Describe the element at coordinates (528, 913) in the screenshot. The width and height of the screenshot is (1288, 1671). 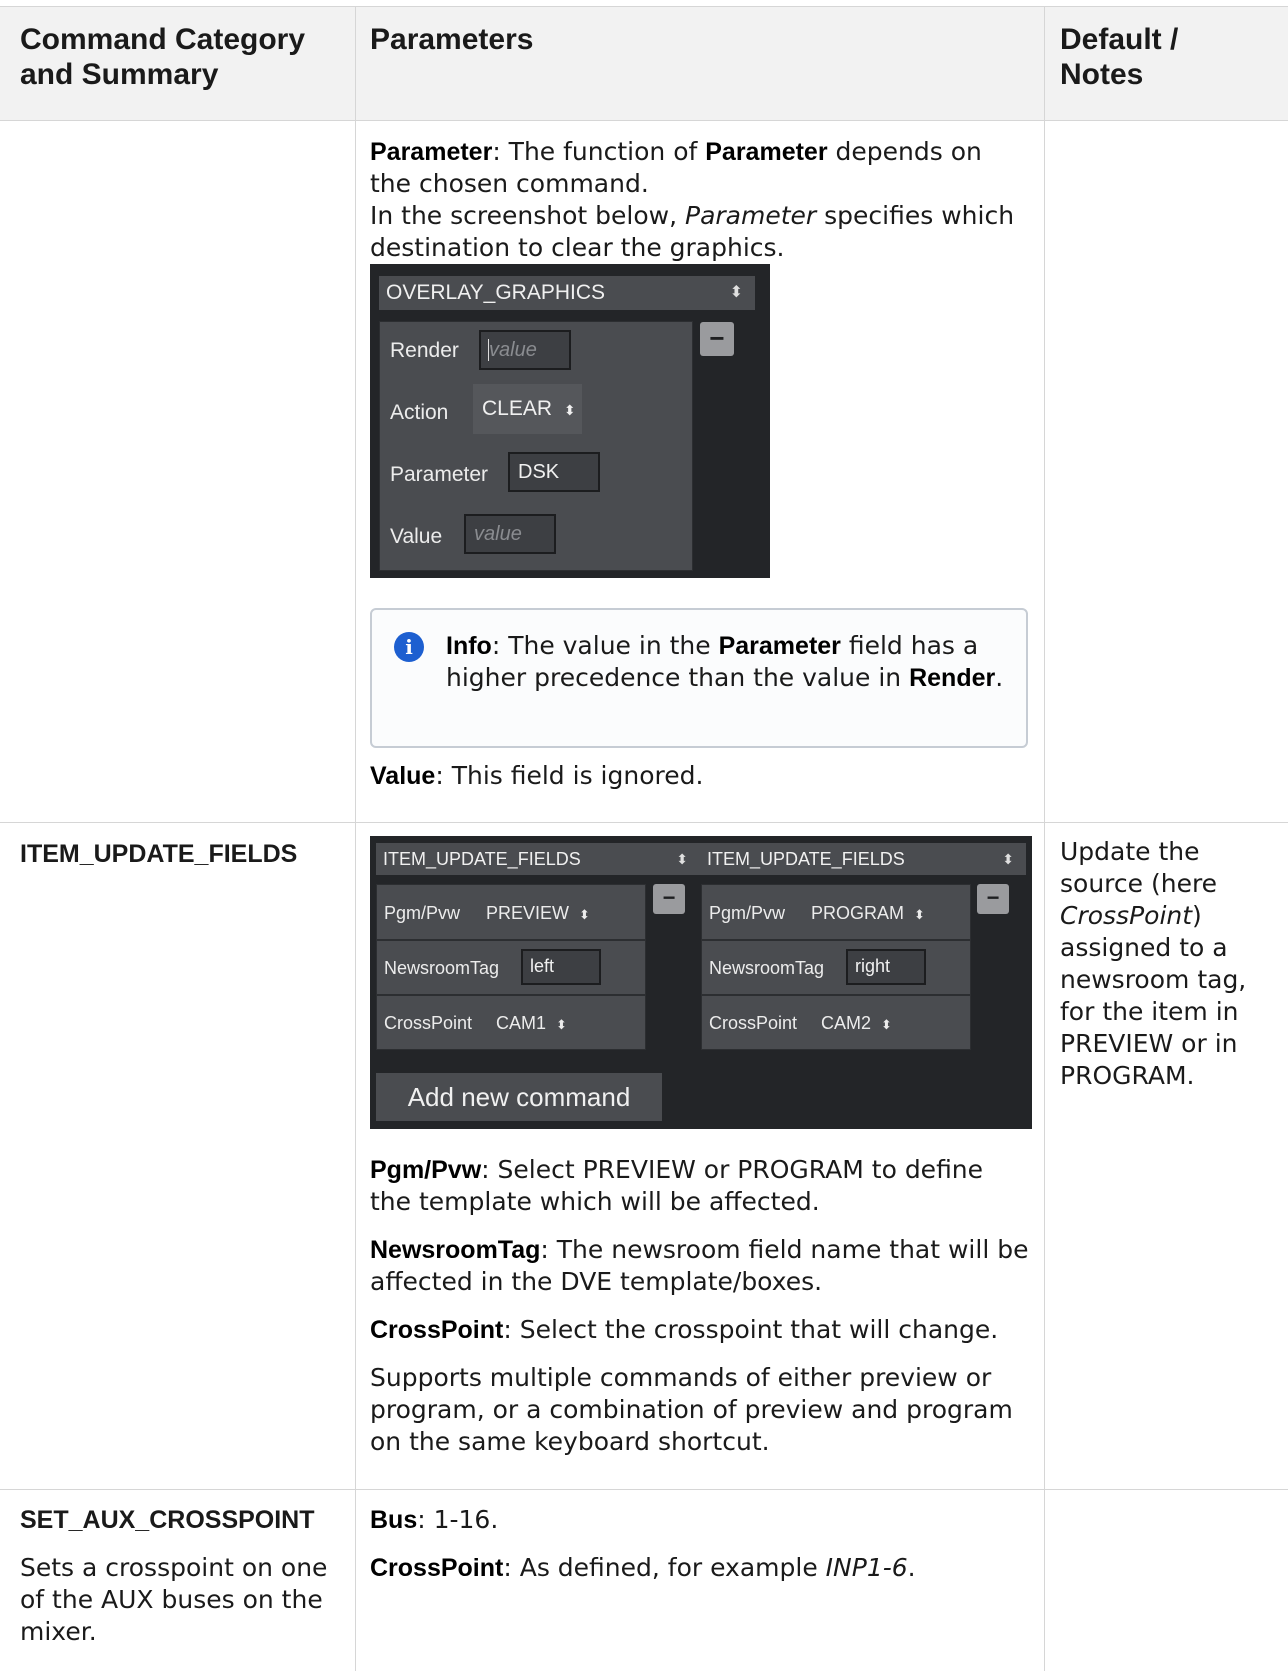
I see `select-value: PREVIEW` at that location.